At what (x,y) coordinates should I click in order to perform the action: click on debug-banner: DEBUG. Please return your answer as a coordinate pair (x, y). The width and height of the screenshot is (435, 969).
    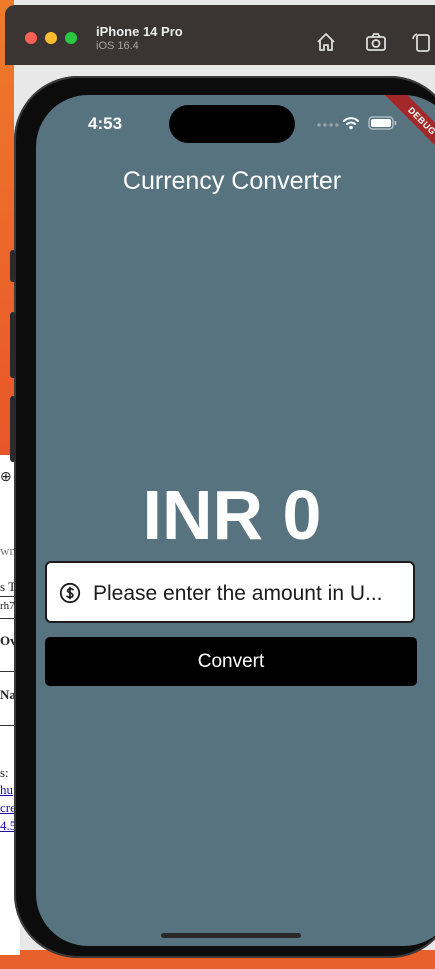
    Looking at the image, I should click on (400, 136).